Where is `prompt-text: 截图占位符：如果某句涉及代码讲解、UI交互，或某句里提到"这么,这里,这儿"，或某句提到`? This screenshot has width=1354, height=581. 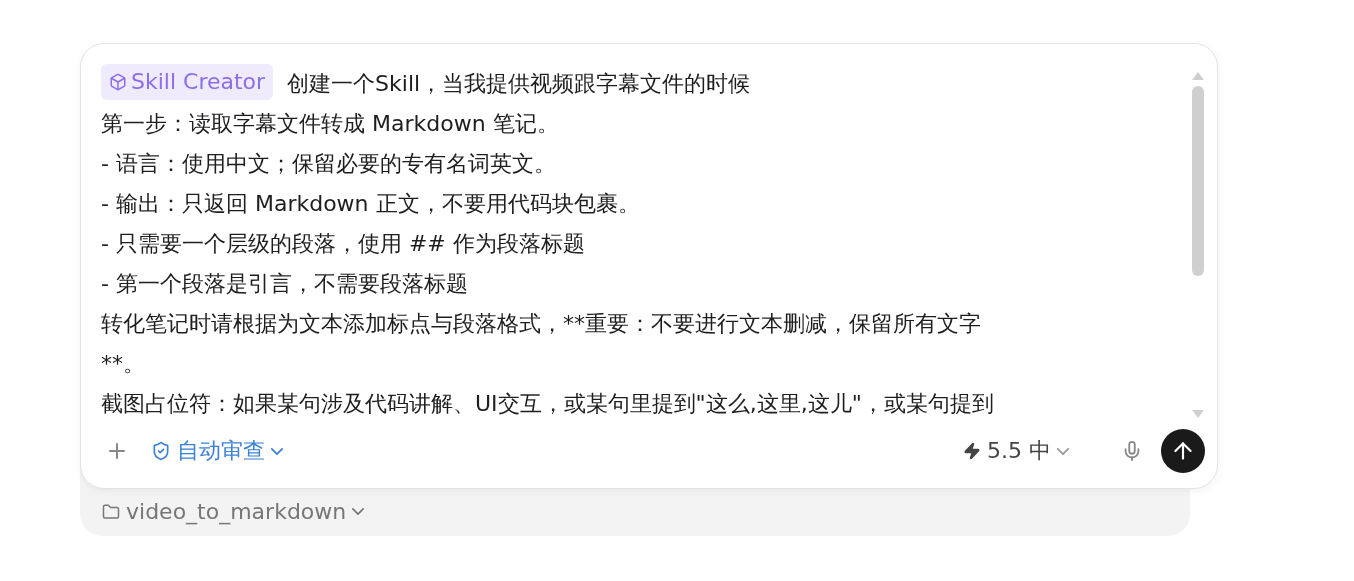
prompt-text: 截图占位符：如果某句涉及代码讲解、UI交互，或某句里提到"这么,这里,这儿"，或某句提到 is located at coordinates (547, 403).